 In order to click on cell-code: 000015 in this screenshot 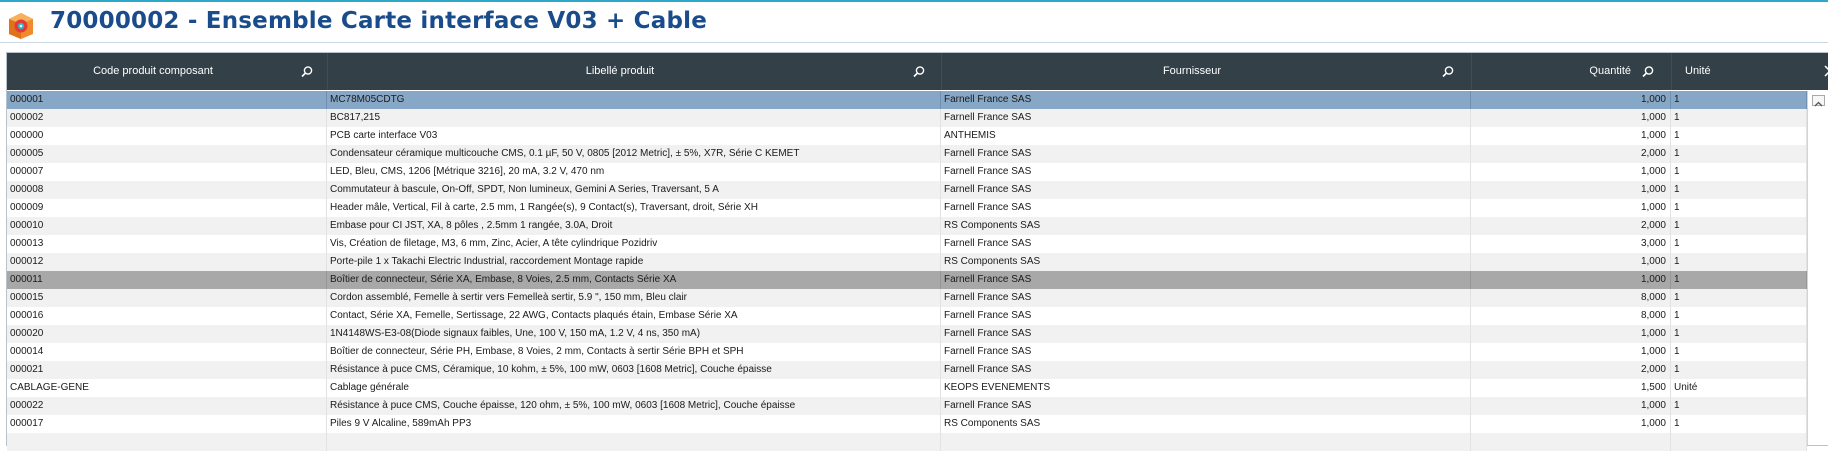, I will do `click(167, 298)`.